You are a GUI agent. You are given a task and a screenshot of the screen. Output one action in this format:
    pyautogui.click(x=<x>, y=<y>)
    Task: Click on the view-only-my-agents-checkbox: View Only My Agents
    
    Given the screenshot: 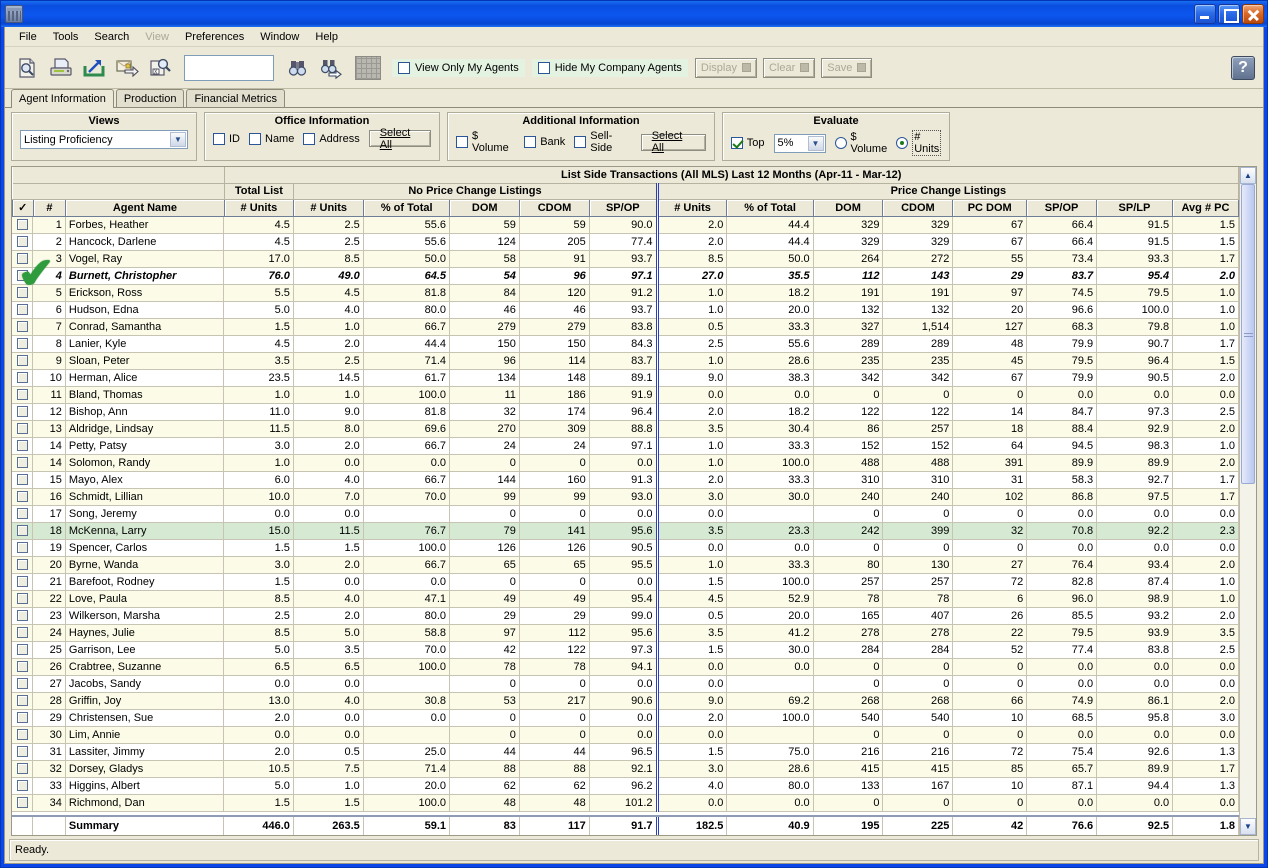 What is the action you would take?
    pyautogui.click(x=458, y=67)
    